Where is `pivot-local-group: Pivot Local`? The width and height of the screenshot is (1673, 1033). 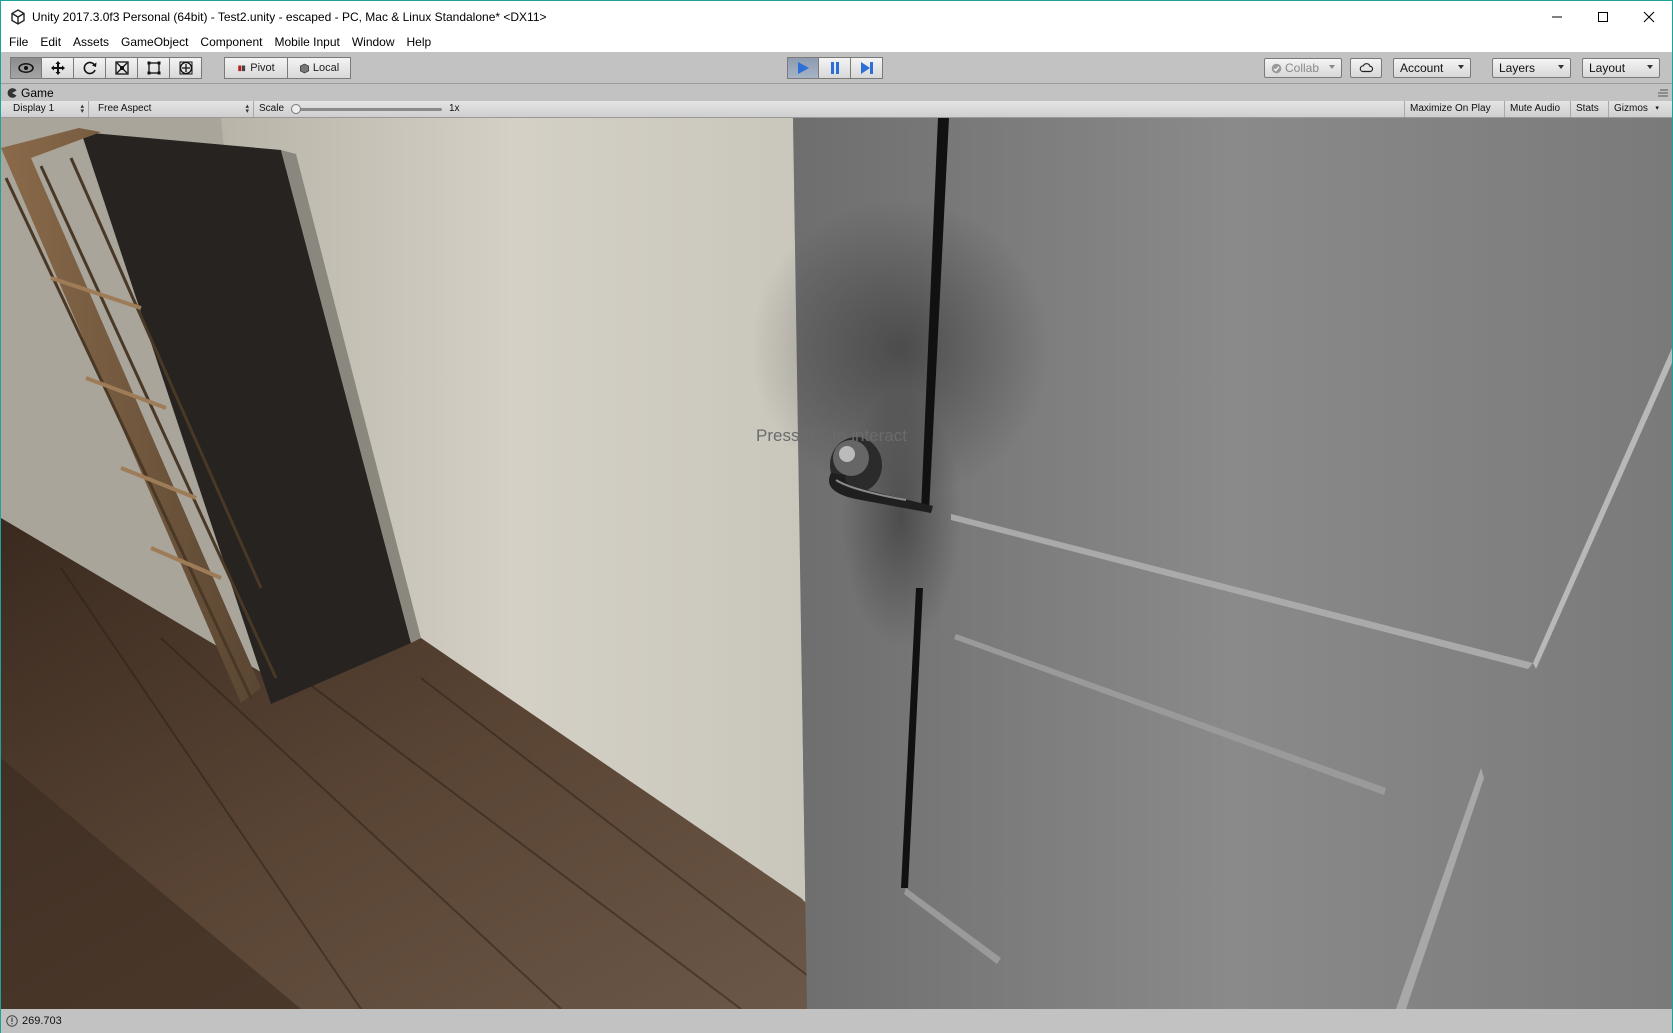 pivot-local-group: Pivot Local is located at coordinates (287, 68).